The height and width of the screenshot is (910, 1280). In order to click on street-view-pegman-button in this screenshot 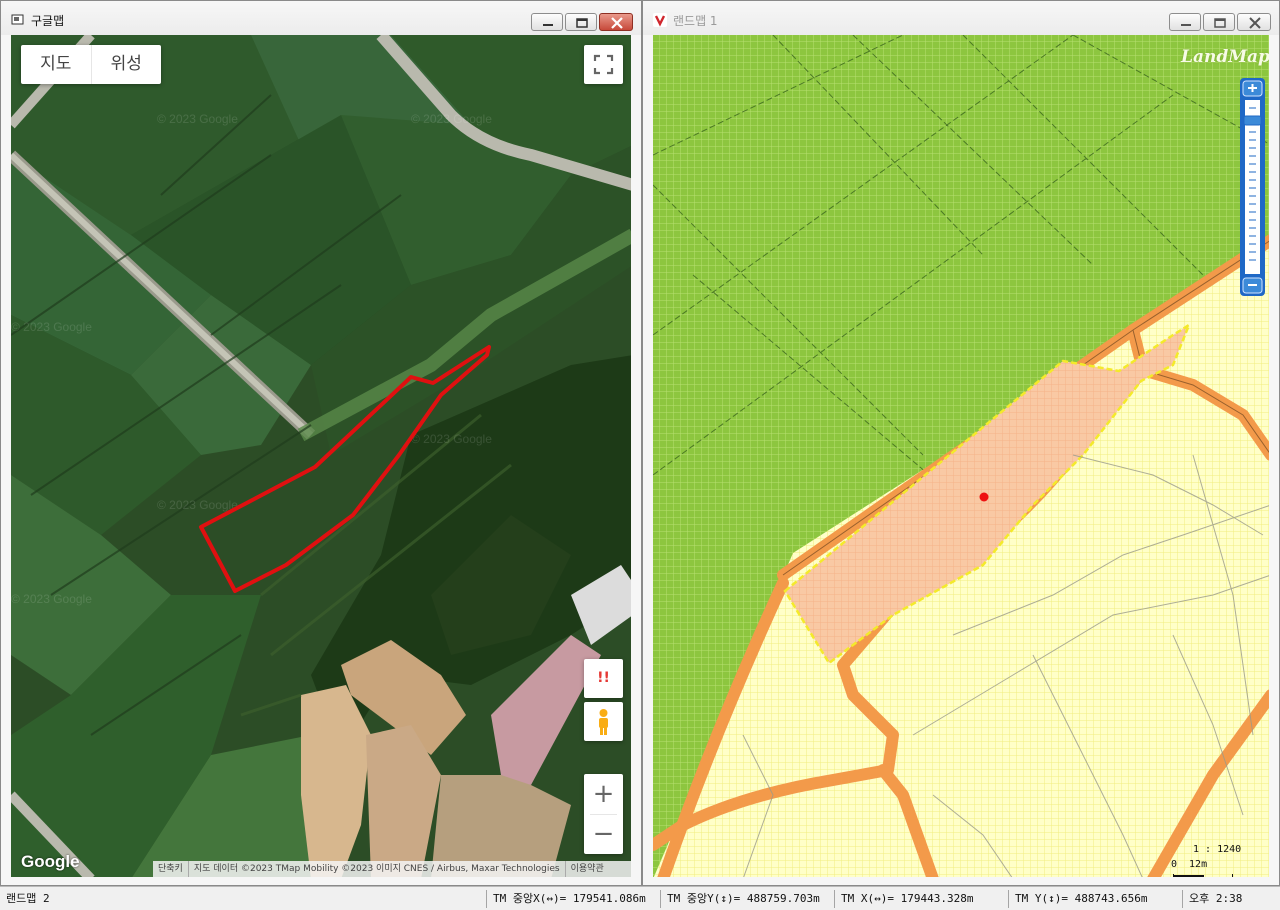, I will do `click(603, 721)`.